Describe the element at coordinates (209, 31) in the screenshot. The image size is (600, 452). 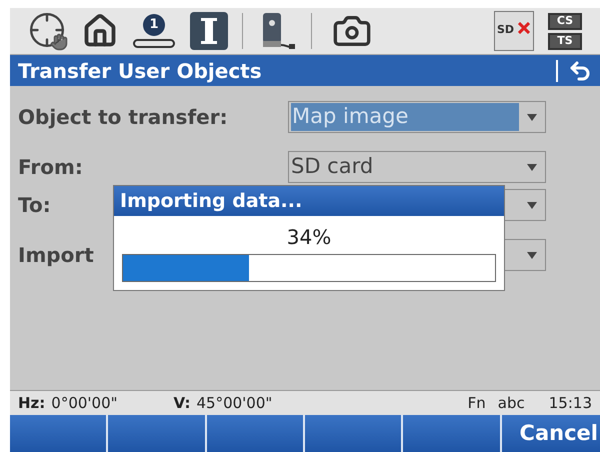
I see `info-icon` at that location.